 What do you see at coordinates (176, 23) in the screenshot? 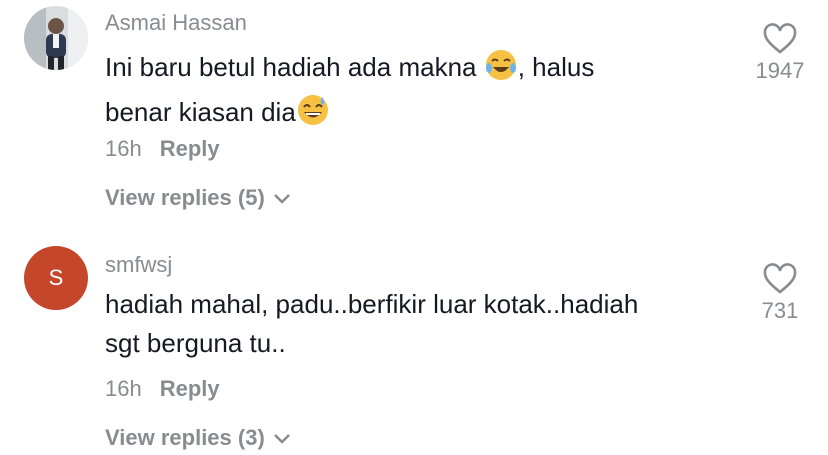
I see `username: Asmai Hassan` at bounding box center [176, 23].